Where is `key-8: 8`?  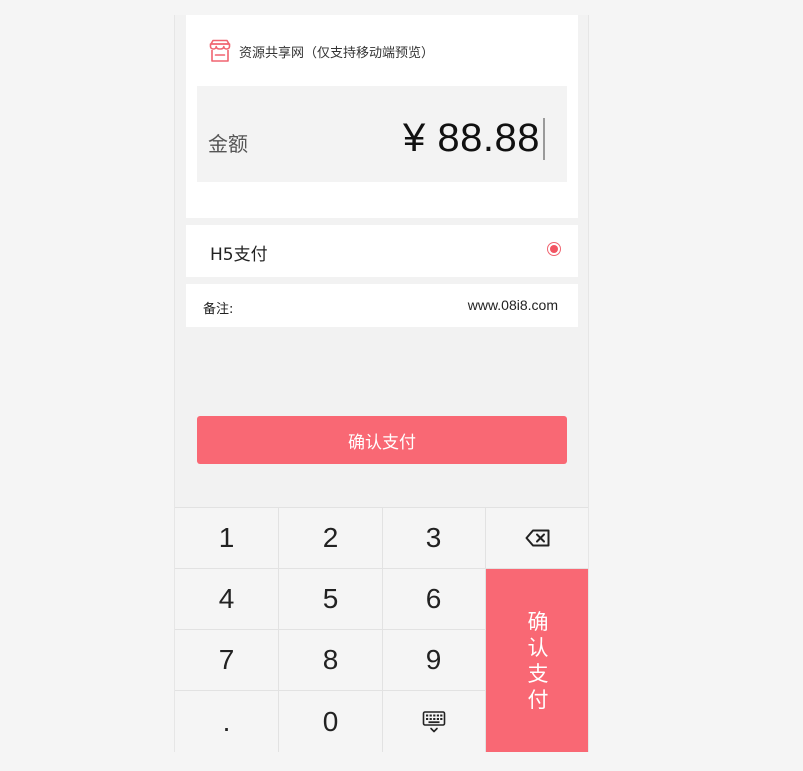 key-8: 8 is located at coordinates (331, 660).